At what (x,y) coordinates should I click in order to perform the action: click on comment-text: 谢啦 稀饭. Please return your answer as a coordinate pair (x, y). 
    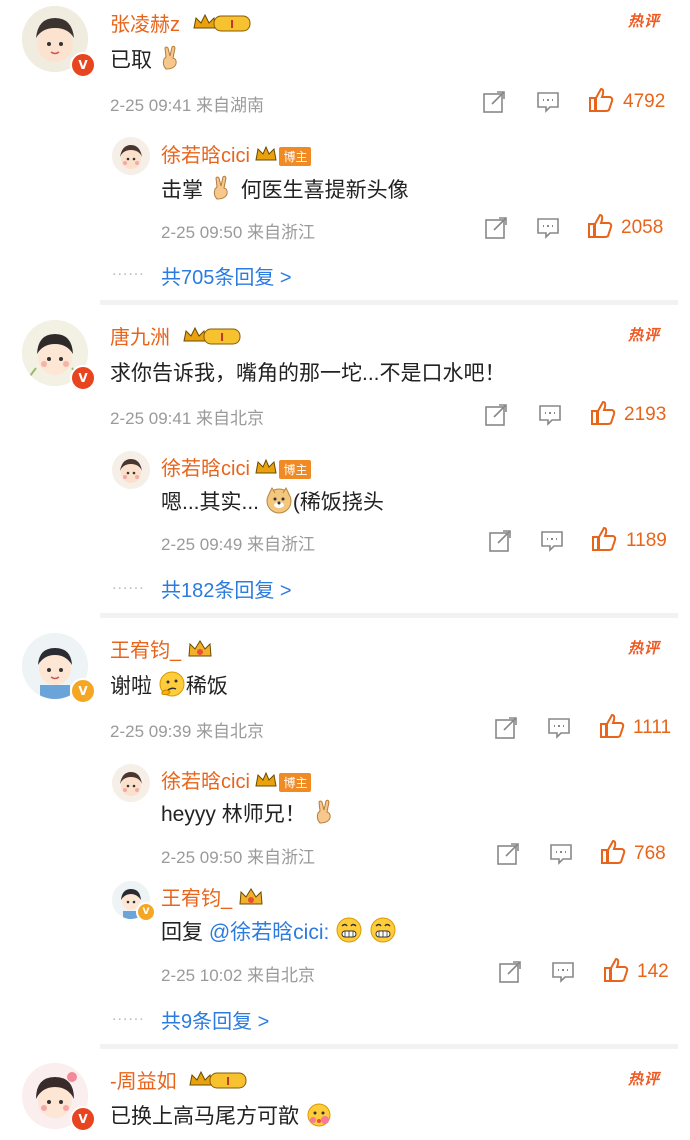
    Looking at the image, I should click on (169, 687).